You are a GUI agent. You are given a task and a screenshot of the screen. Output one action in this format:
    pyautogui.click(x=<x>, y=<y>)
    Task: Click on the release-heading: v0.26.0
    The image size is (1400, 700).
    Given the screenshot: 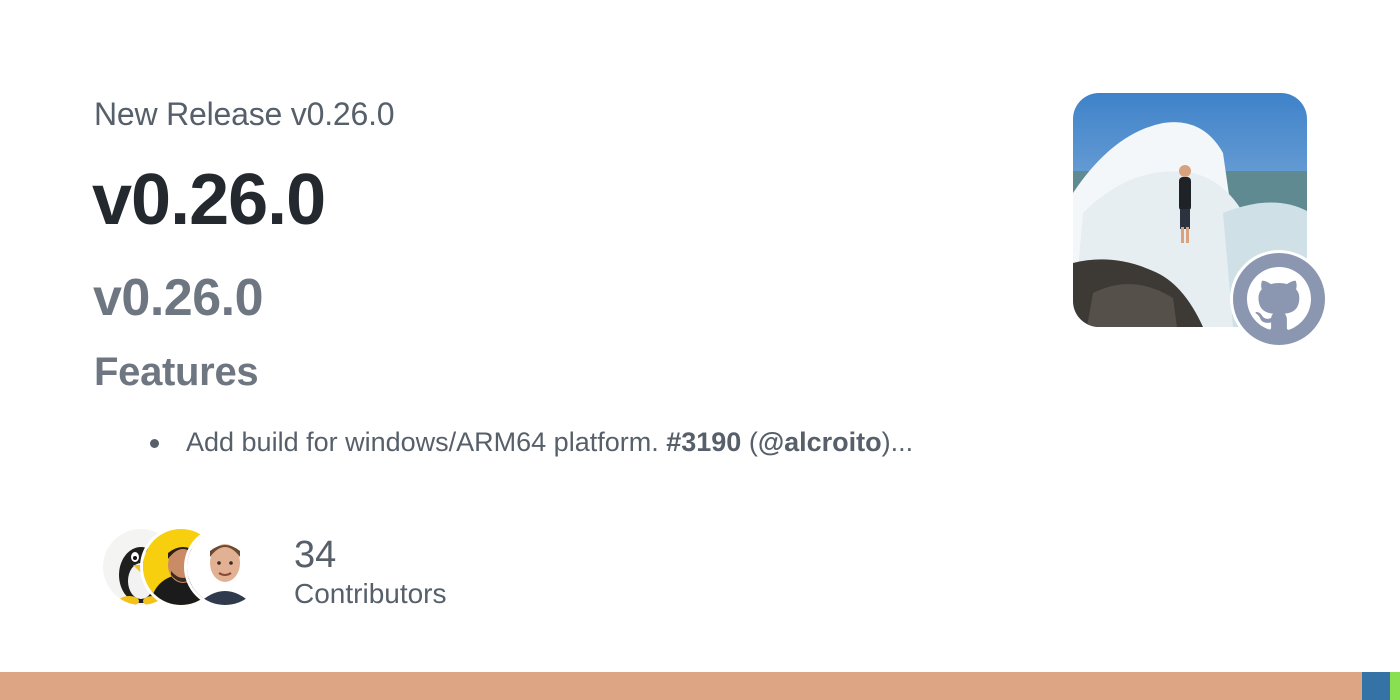 What is the action you would take?
    pyautogui.click(x=178, y=298)
    